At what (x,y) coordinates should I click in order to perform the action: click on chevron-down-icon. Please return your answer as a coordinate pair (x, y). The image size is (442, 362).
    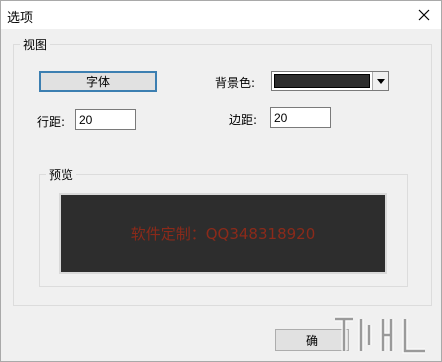
    Looking at the image, I should click on (380, 81).